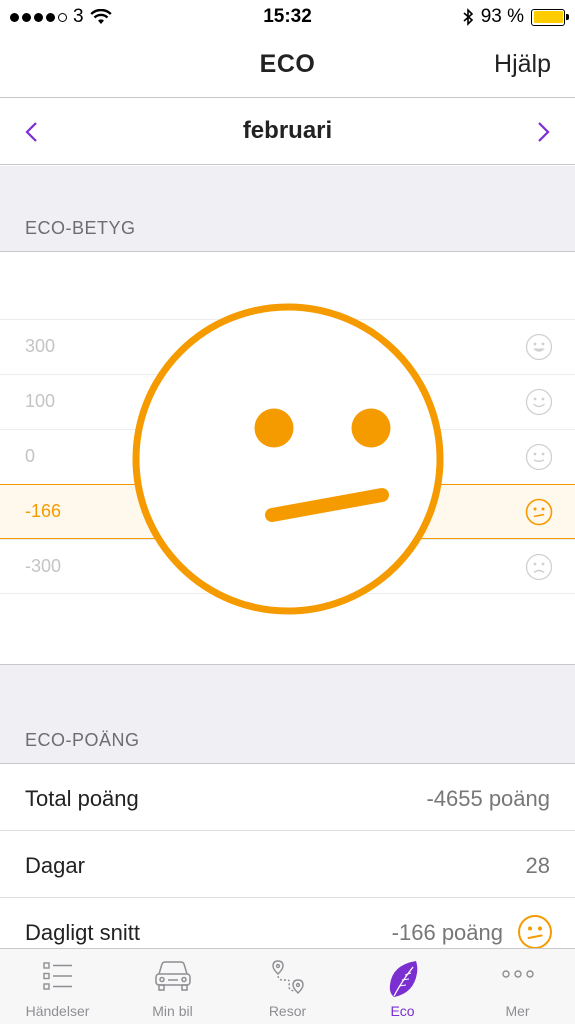  Describe the element at coordinates (57, 976) in the screenshot. I see `list-icon` at that location.